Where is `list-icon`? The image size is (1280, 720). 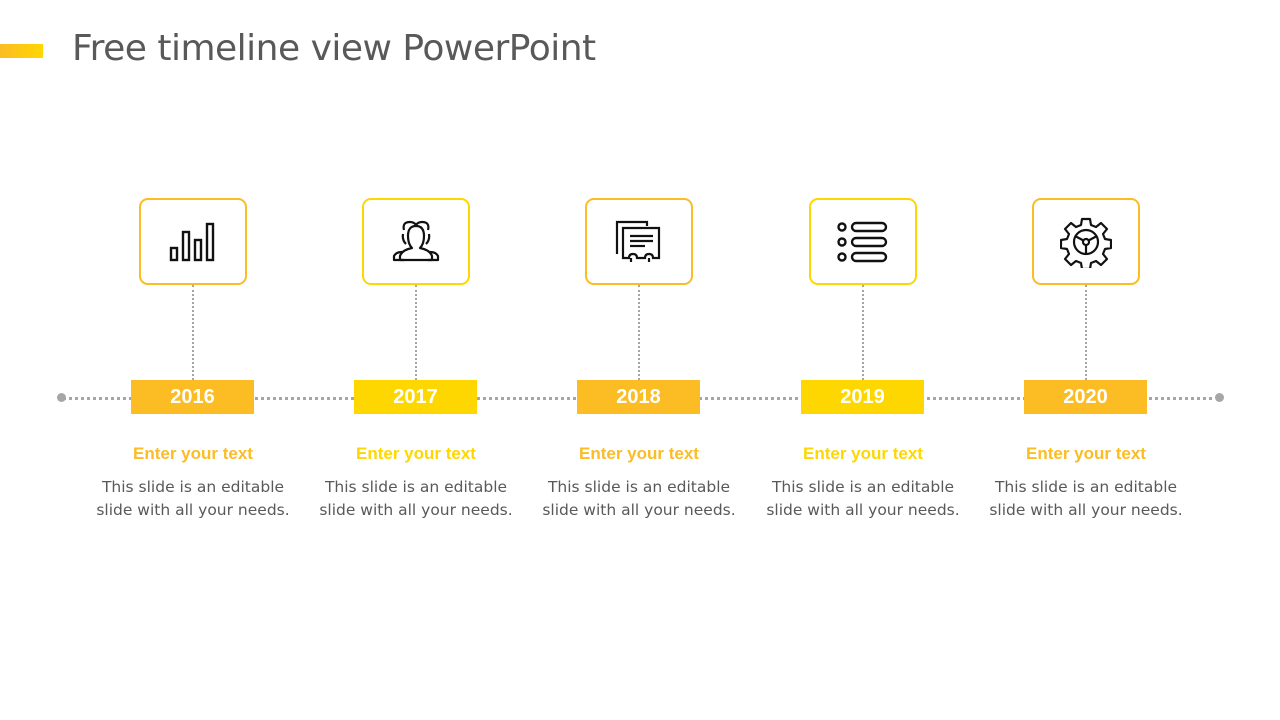
list-icon is located at coordinates (863, 242).